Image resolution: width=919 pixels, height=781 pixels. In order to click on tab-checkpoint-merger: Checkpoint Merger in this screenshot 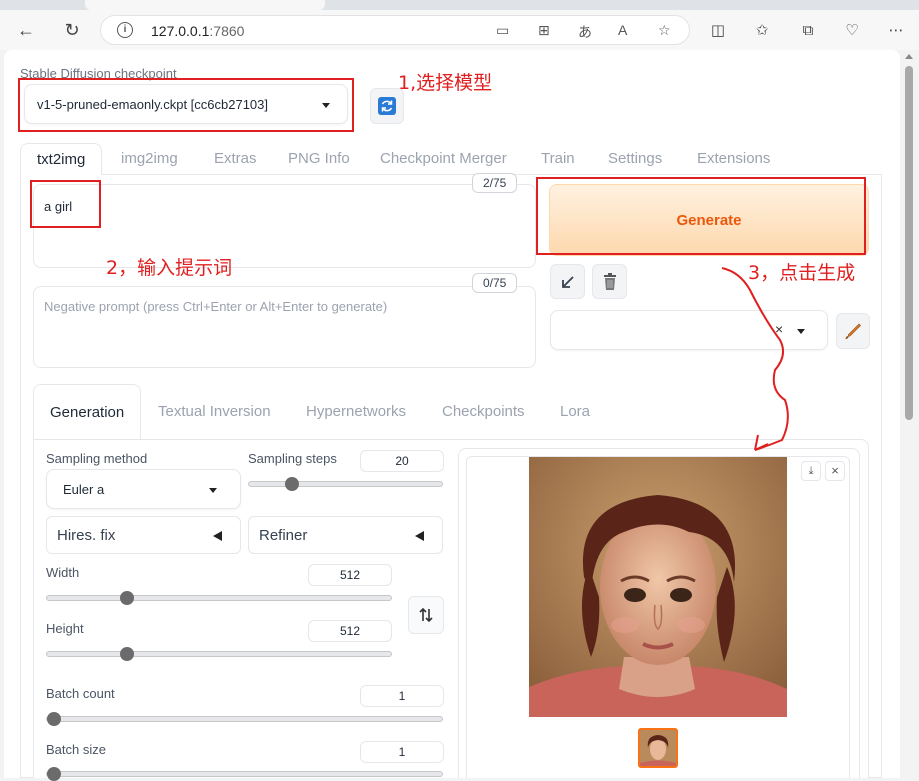, I will do `click(443, 159)`.